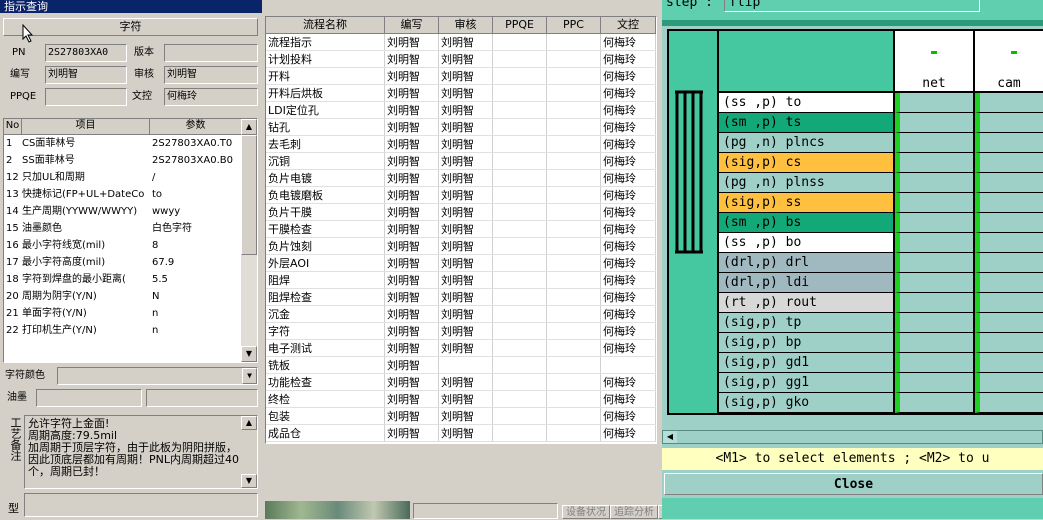  I want to click on layer-row: (ss ,p) to, so click(881, 103).